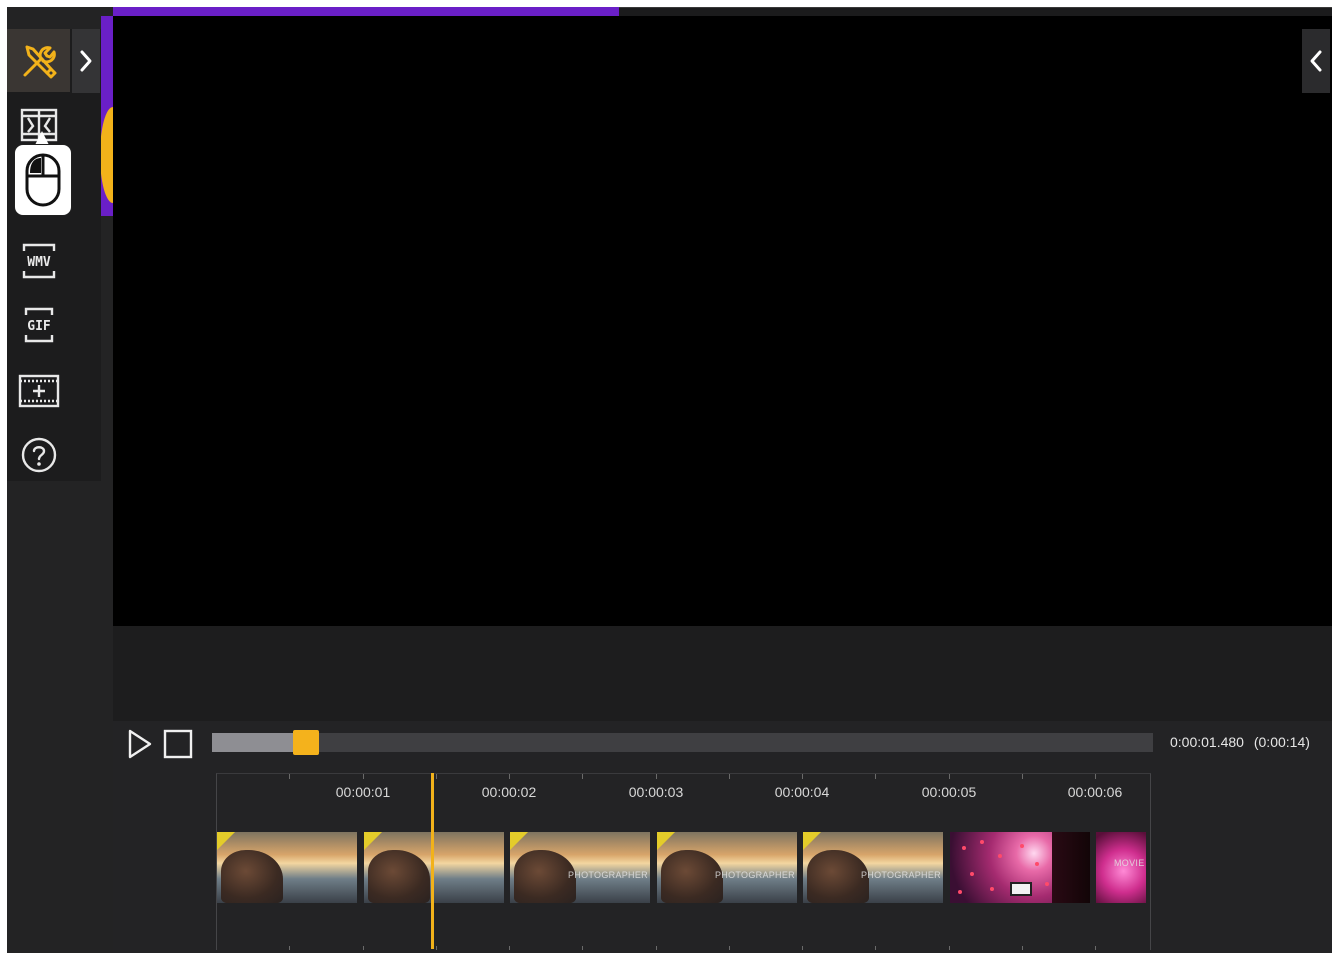 Image resolution: width=1342 pixels, height=956 pixels. Describe the element at coordinates (682, 742) in the screenshot. I see `seek-bar` at that location.